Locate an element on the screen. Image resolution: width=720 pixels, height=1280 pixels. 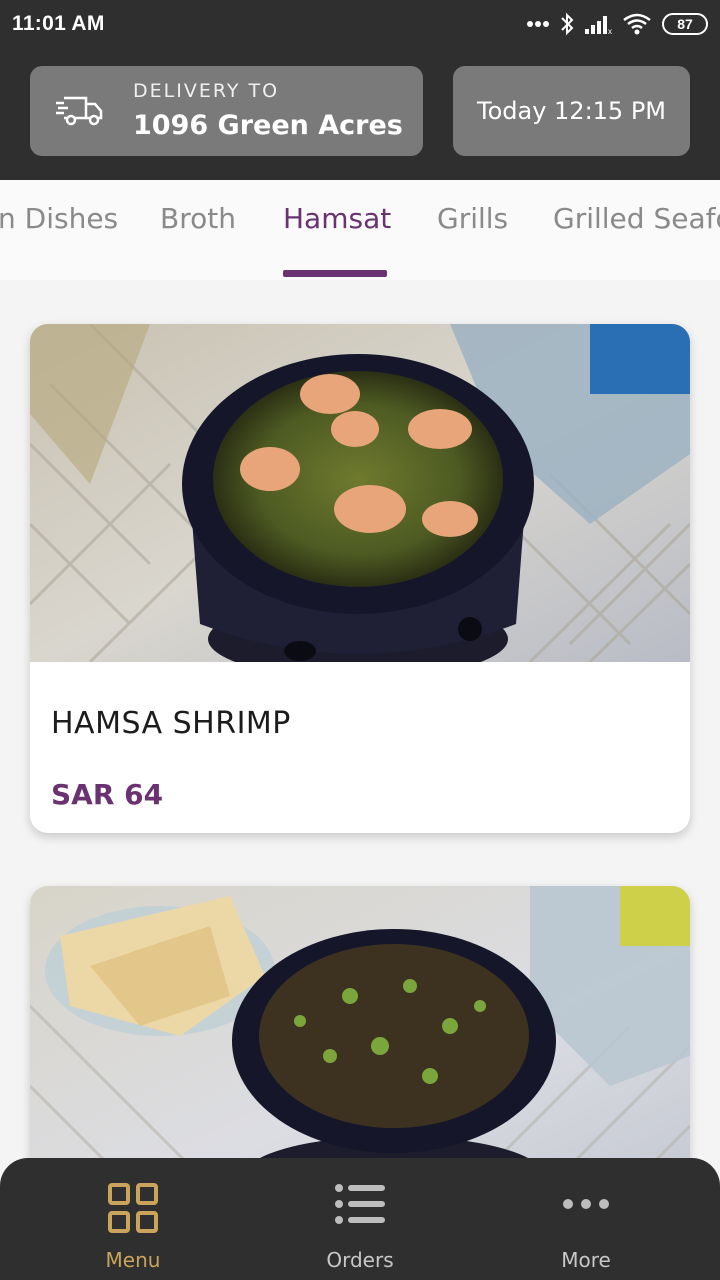
delivery-truck-icon is located at coordinates (79, 111).